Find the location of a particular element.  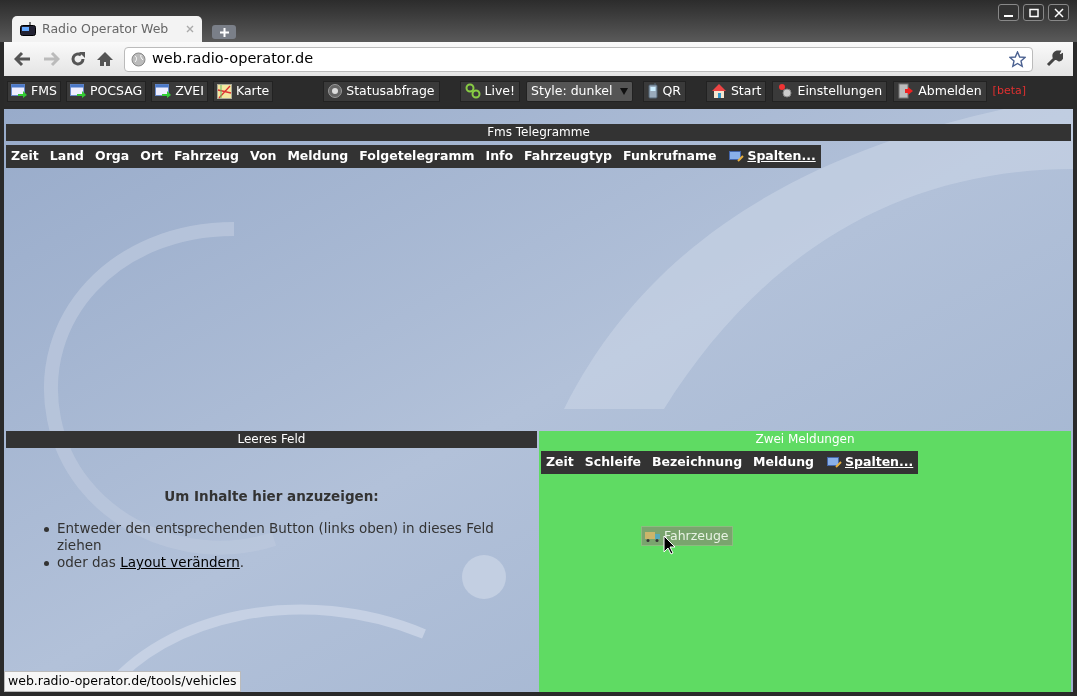

close-button is located at coordinates (1058, 12).